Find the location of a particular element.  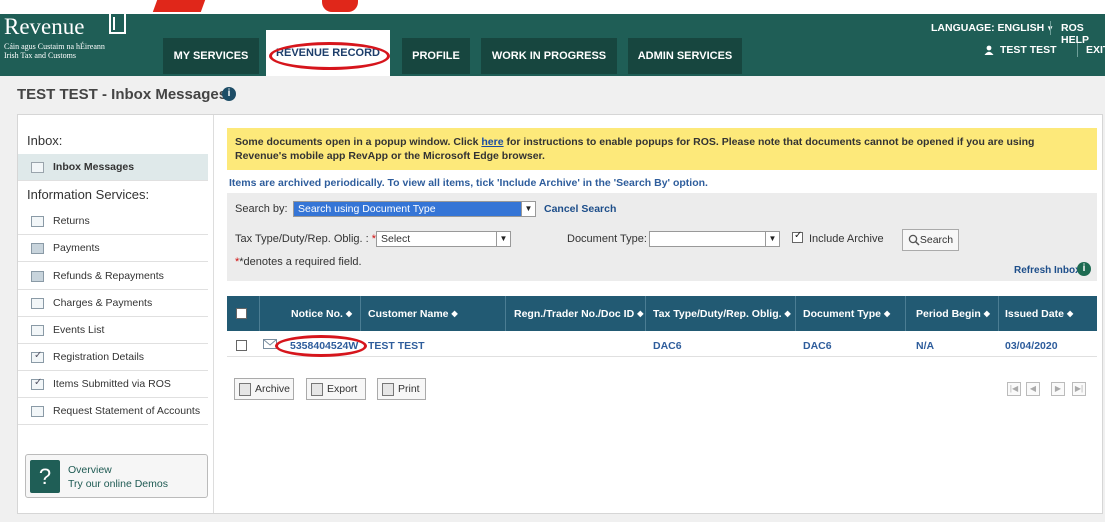

header-top-strip is located at coordinates (552, 7).